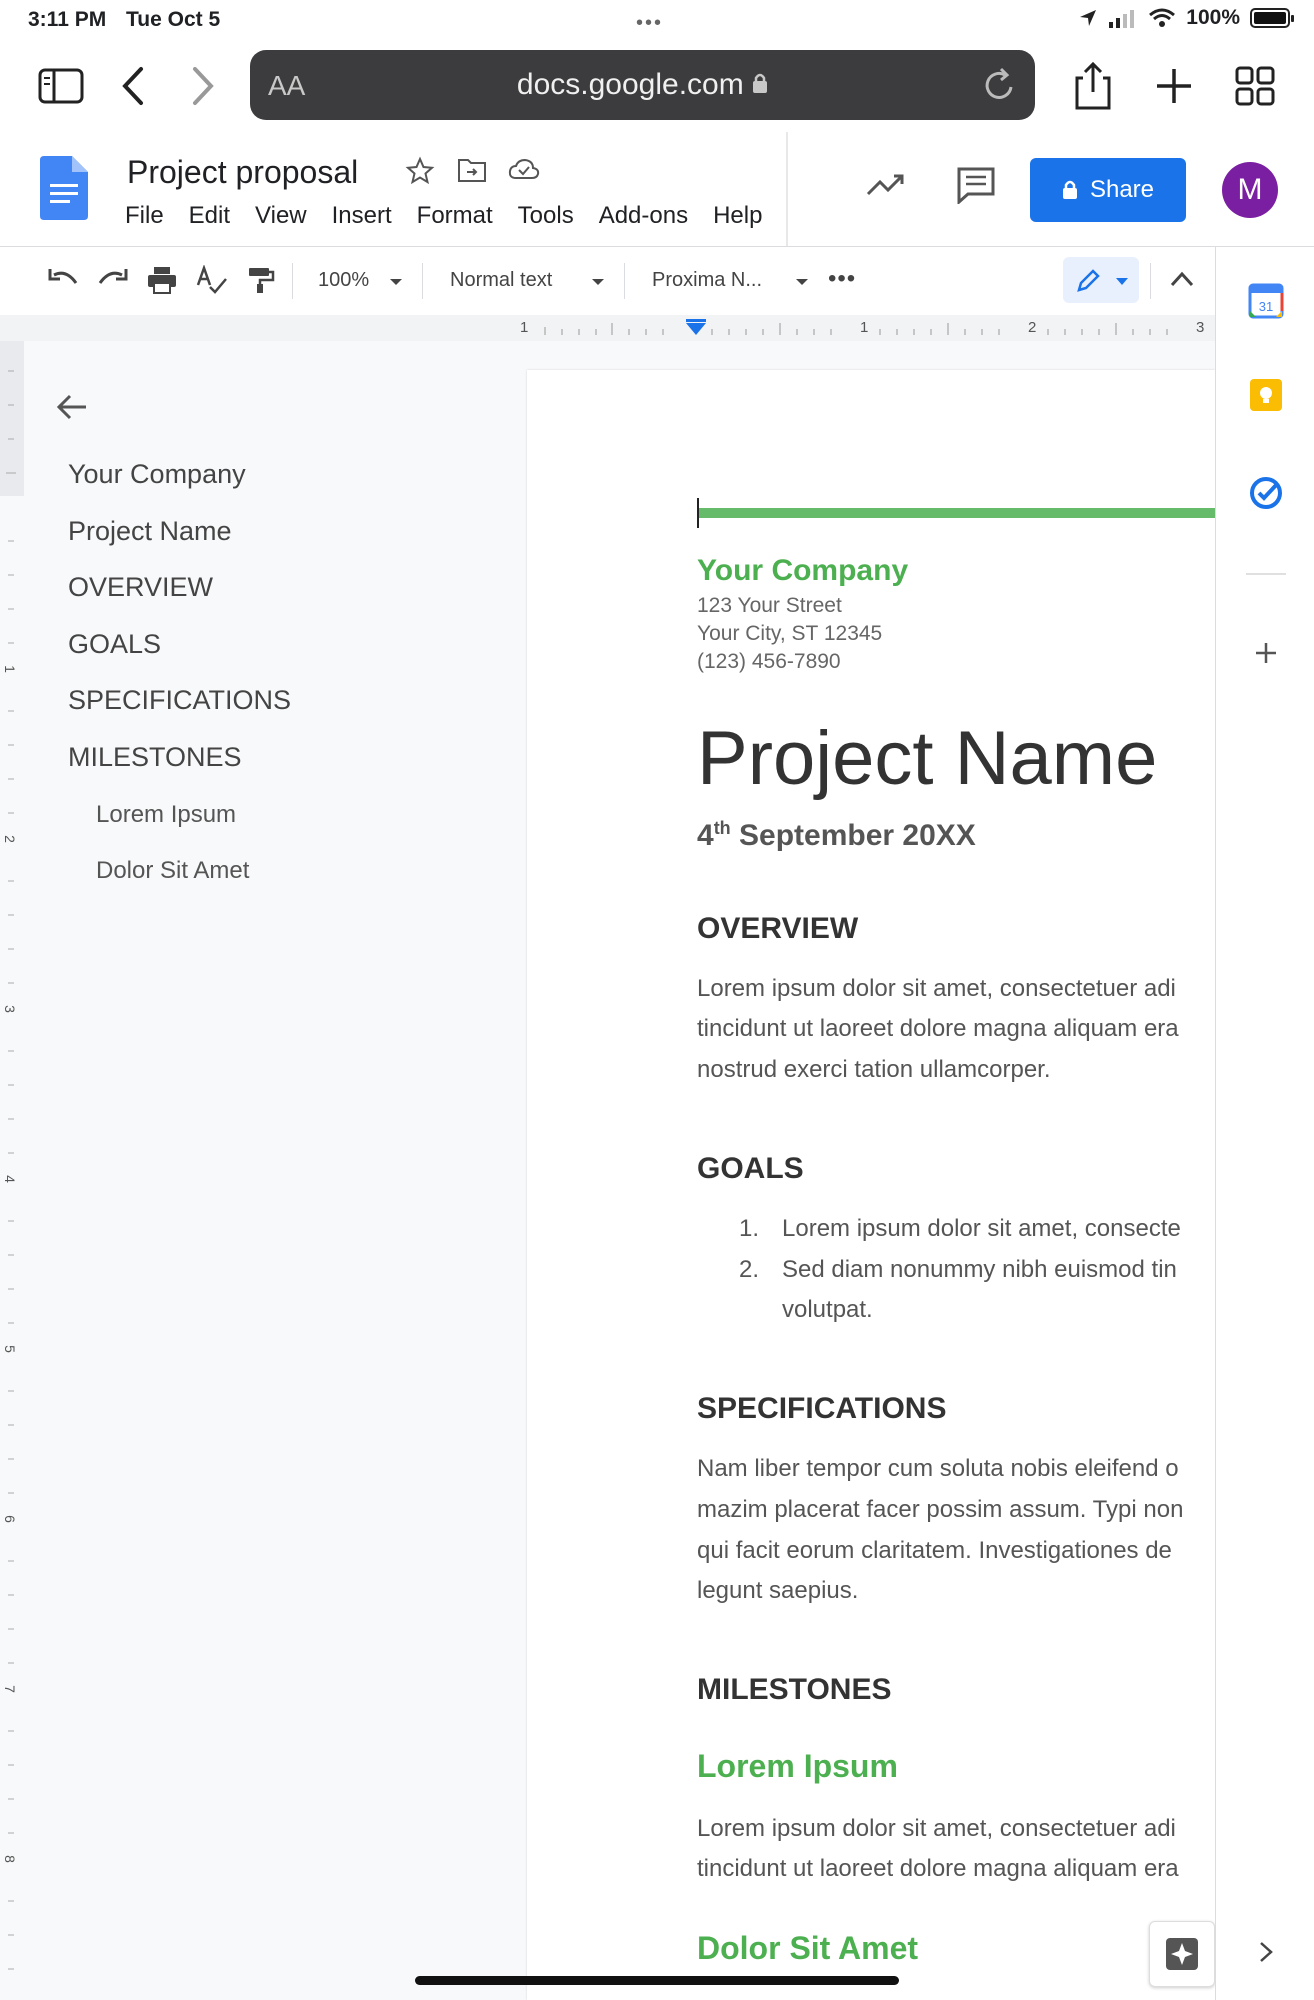  Describe the element at coordinates (802, 282) in the screenshot. I see `font-chevron-down-icon` at that location.